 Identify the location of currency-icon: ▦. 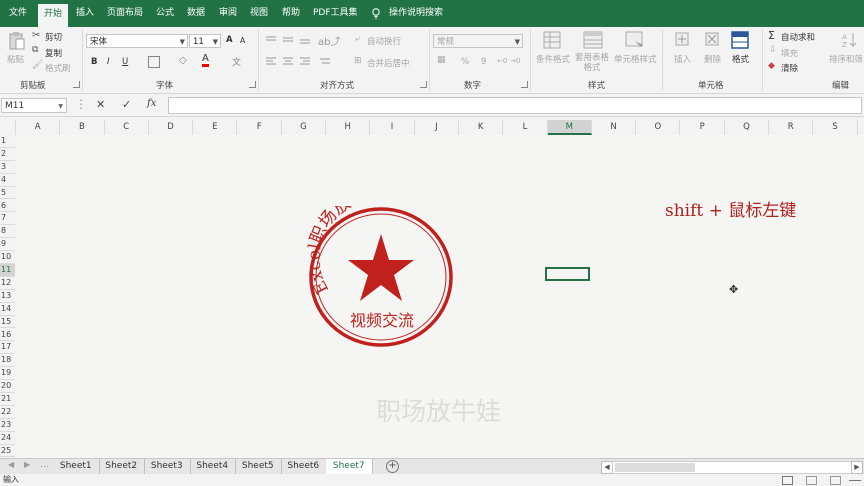
(441, 60).